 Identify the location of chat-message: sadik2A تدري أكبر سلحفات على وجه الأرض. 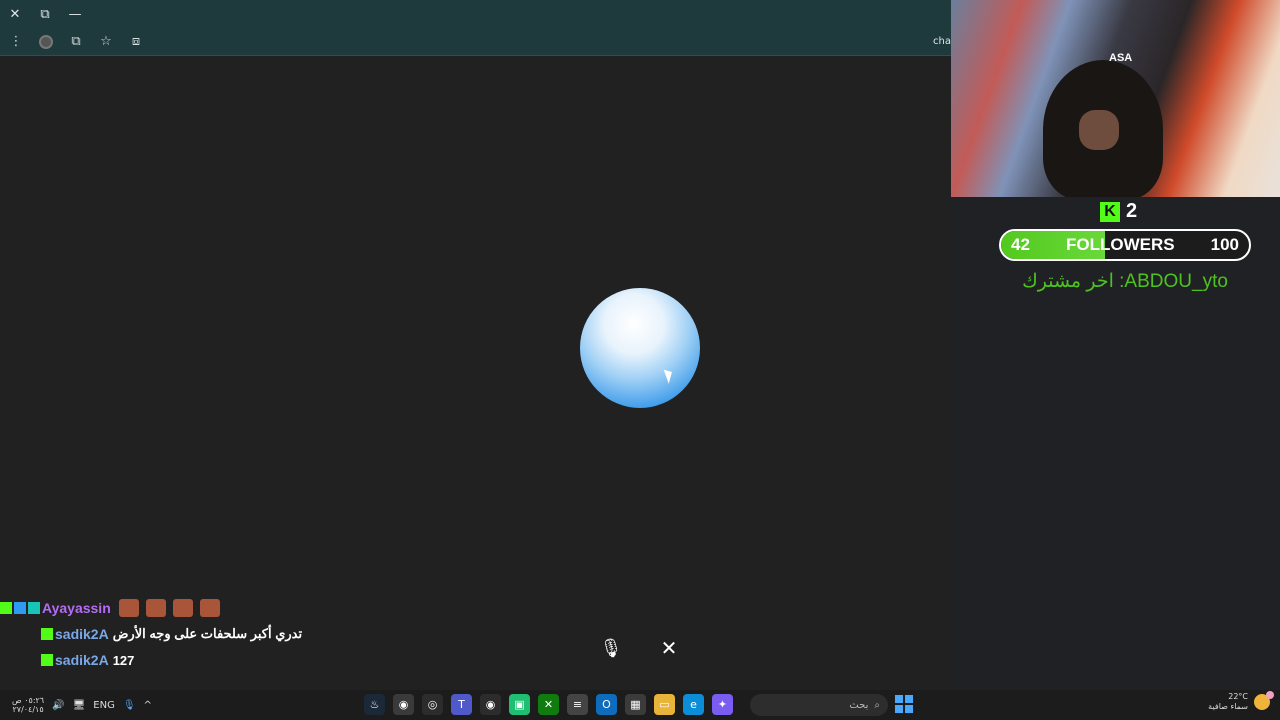
(160, 634).